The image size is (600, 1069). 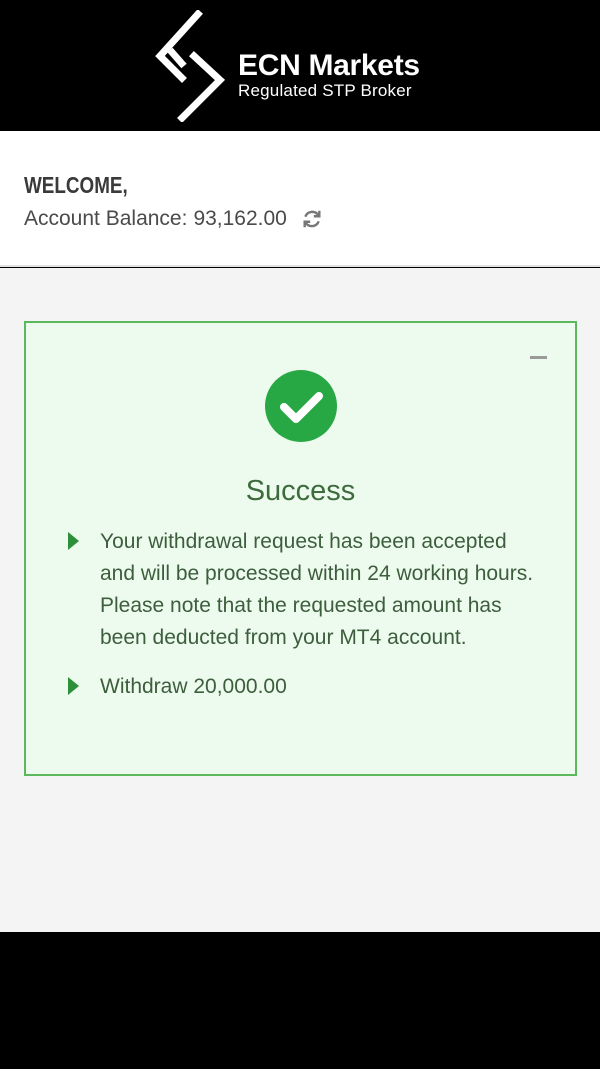 I want to click on refresh-icon, so click(x=312, y=219).